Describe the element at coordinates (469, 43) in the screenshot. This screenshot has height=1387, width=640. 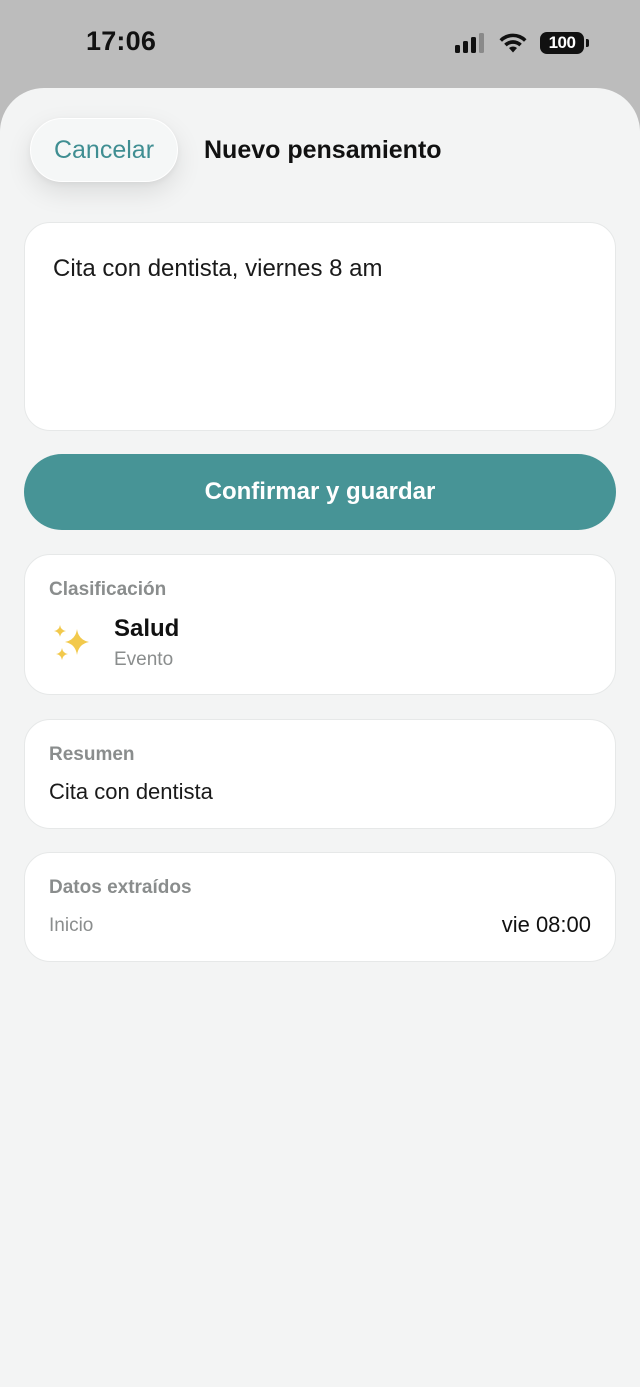
I see `cellular-signal-icon` at that location.